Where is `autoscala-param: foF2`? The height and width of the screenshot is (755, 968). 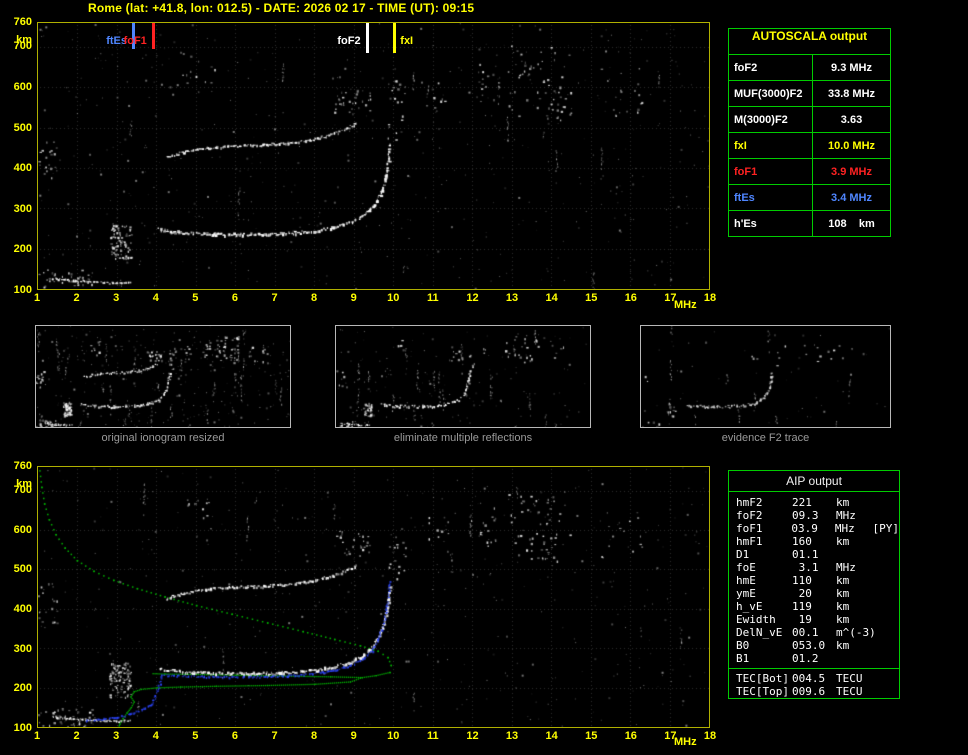 autoscala-param: foF2 is located at coordinates (771, 67).